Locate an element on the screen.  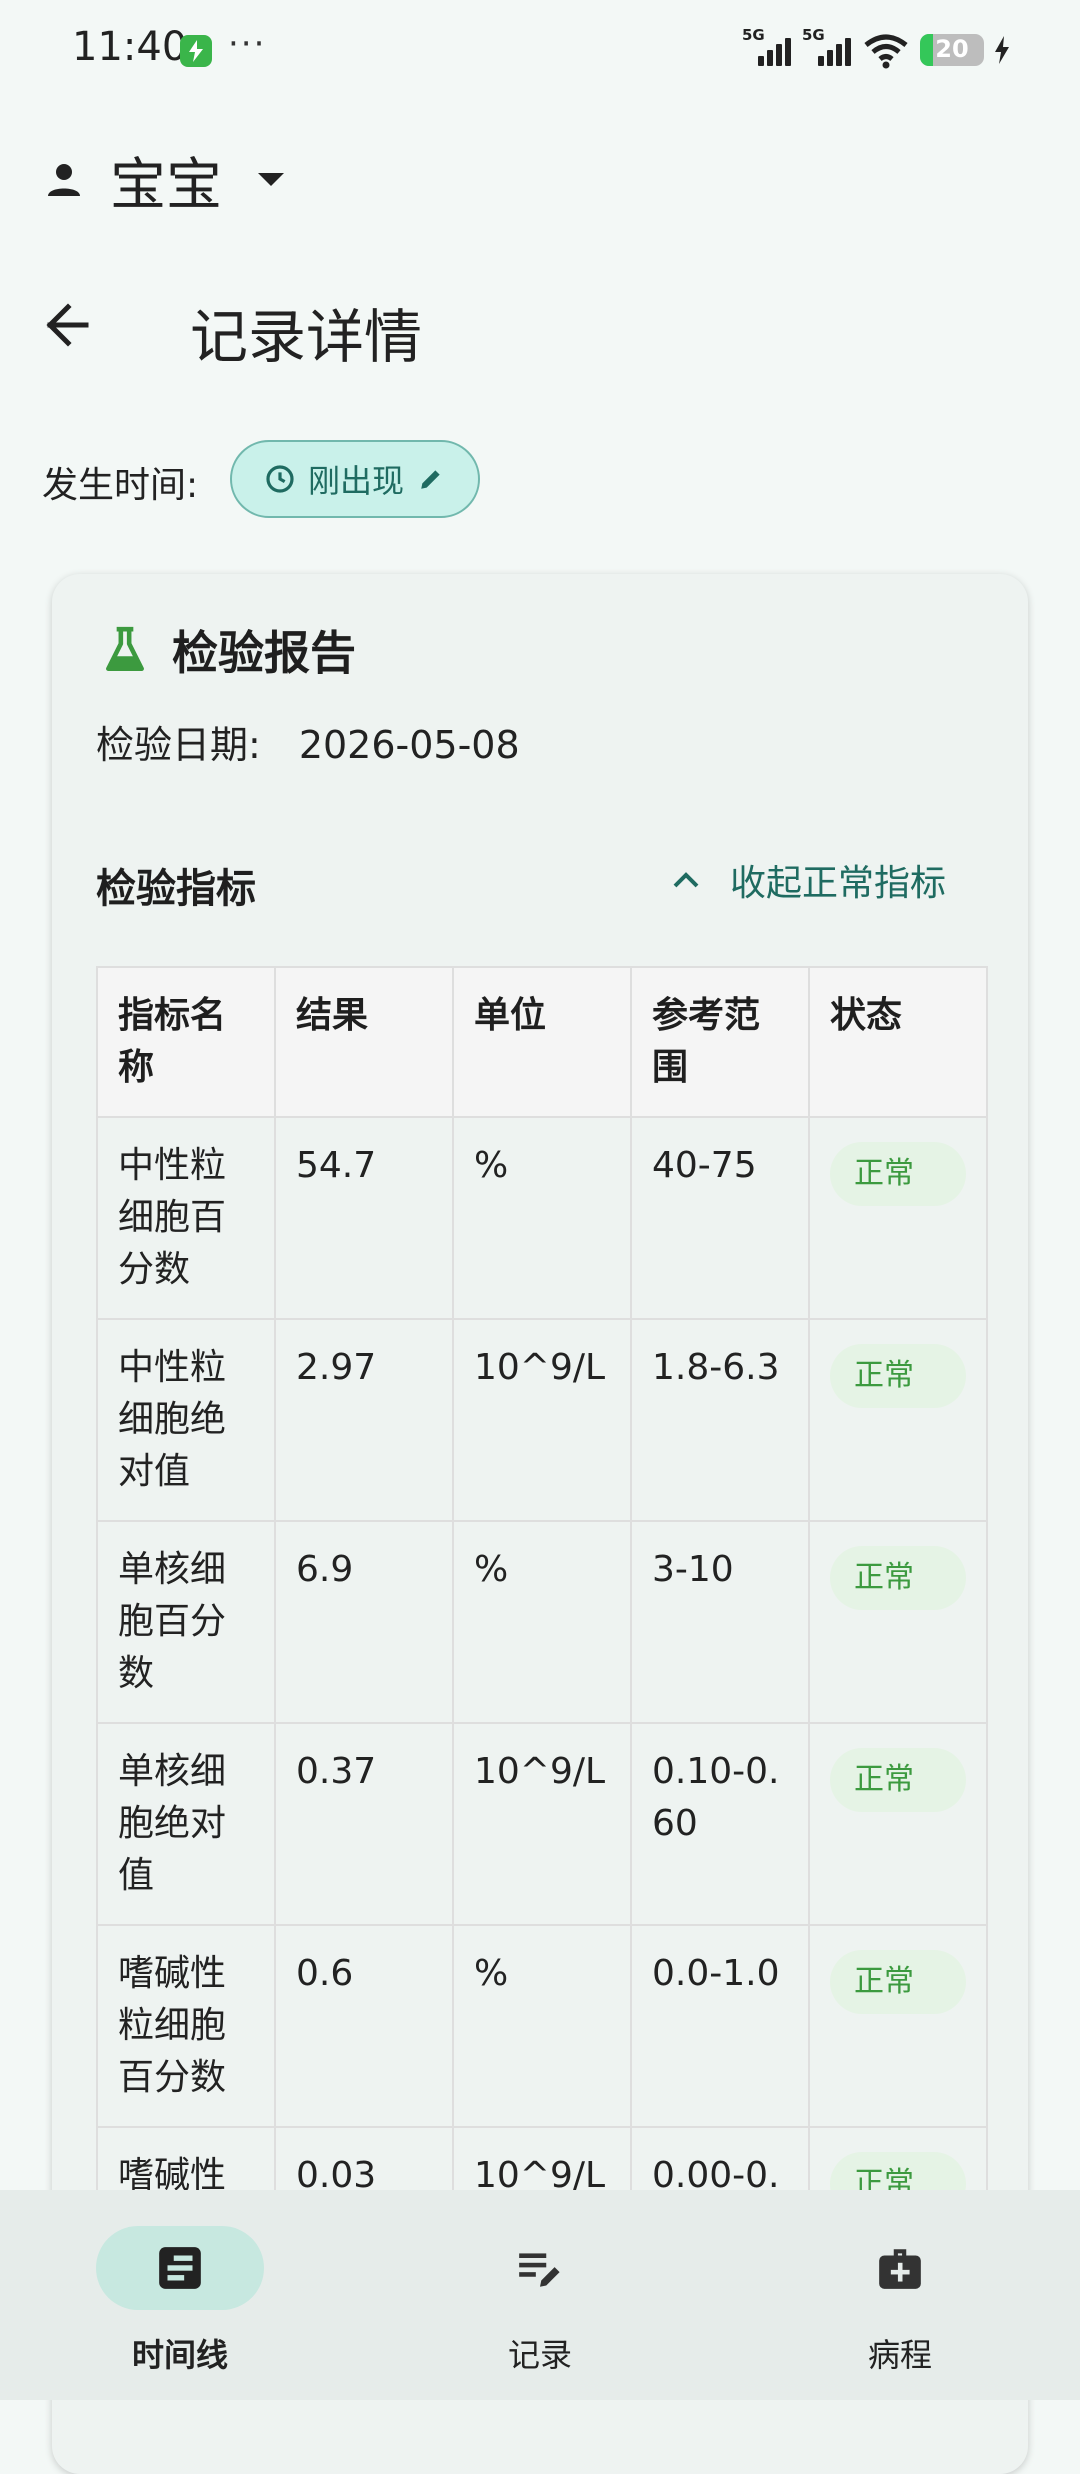
occurrence-time-chip: 刚出现 is located at coordinates (355, 479).